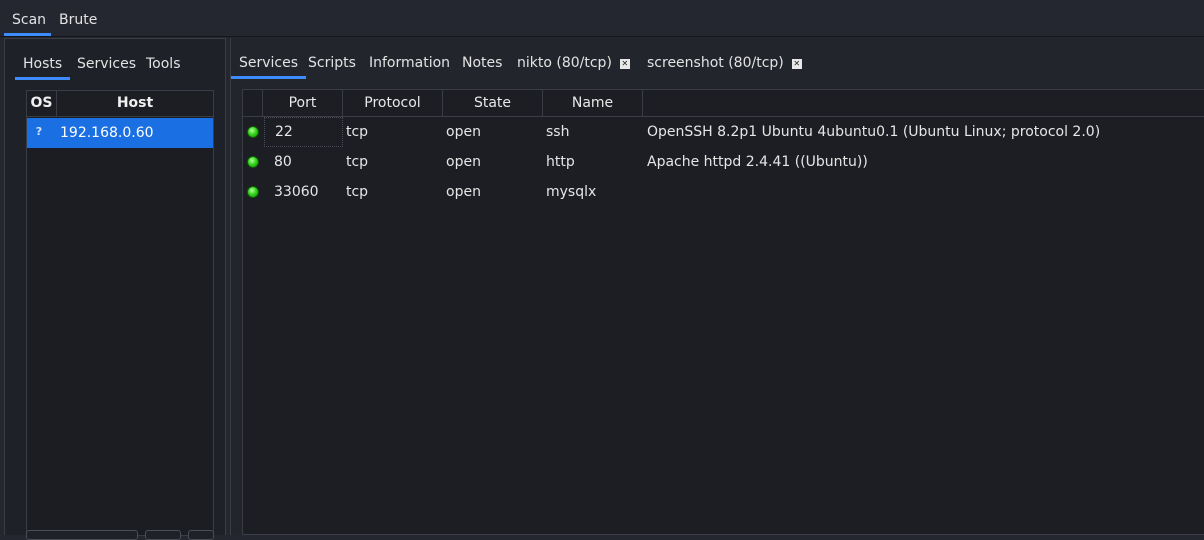  I want to click on tab-scan: Scan, so click(27, 21).